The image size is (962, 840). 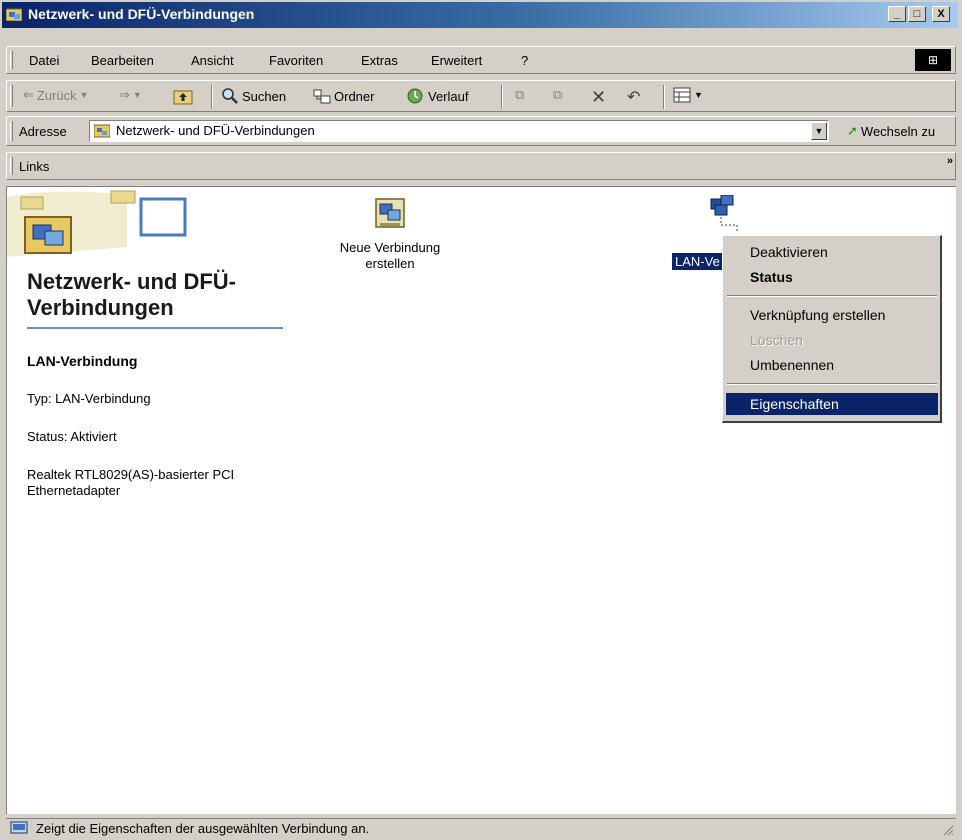 What do you see at coordinates (107, 227) in the screenshot?
I see `network-connections-banner-icon` at bounding box center [107, 227].